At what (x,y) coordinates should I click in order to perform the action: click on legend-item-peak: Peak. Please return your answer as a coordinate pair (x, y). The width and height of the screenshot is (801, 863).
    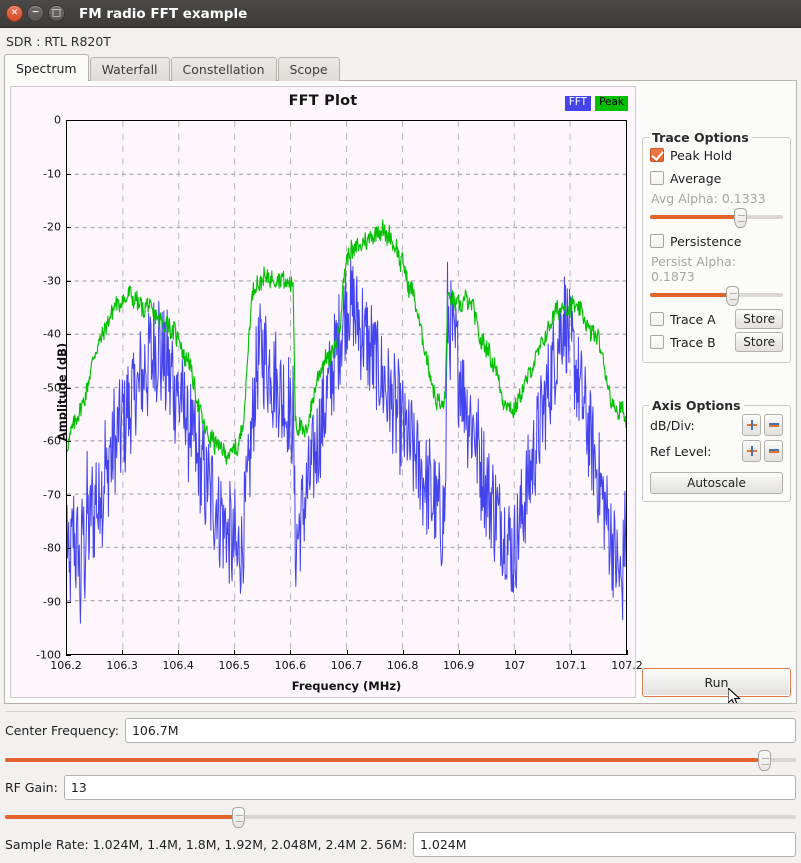
    Looking at the image, I should click on (611, 103).